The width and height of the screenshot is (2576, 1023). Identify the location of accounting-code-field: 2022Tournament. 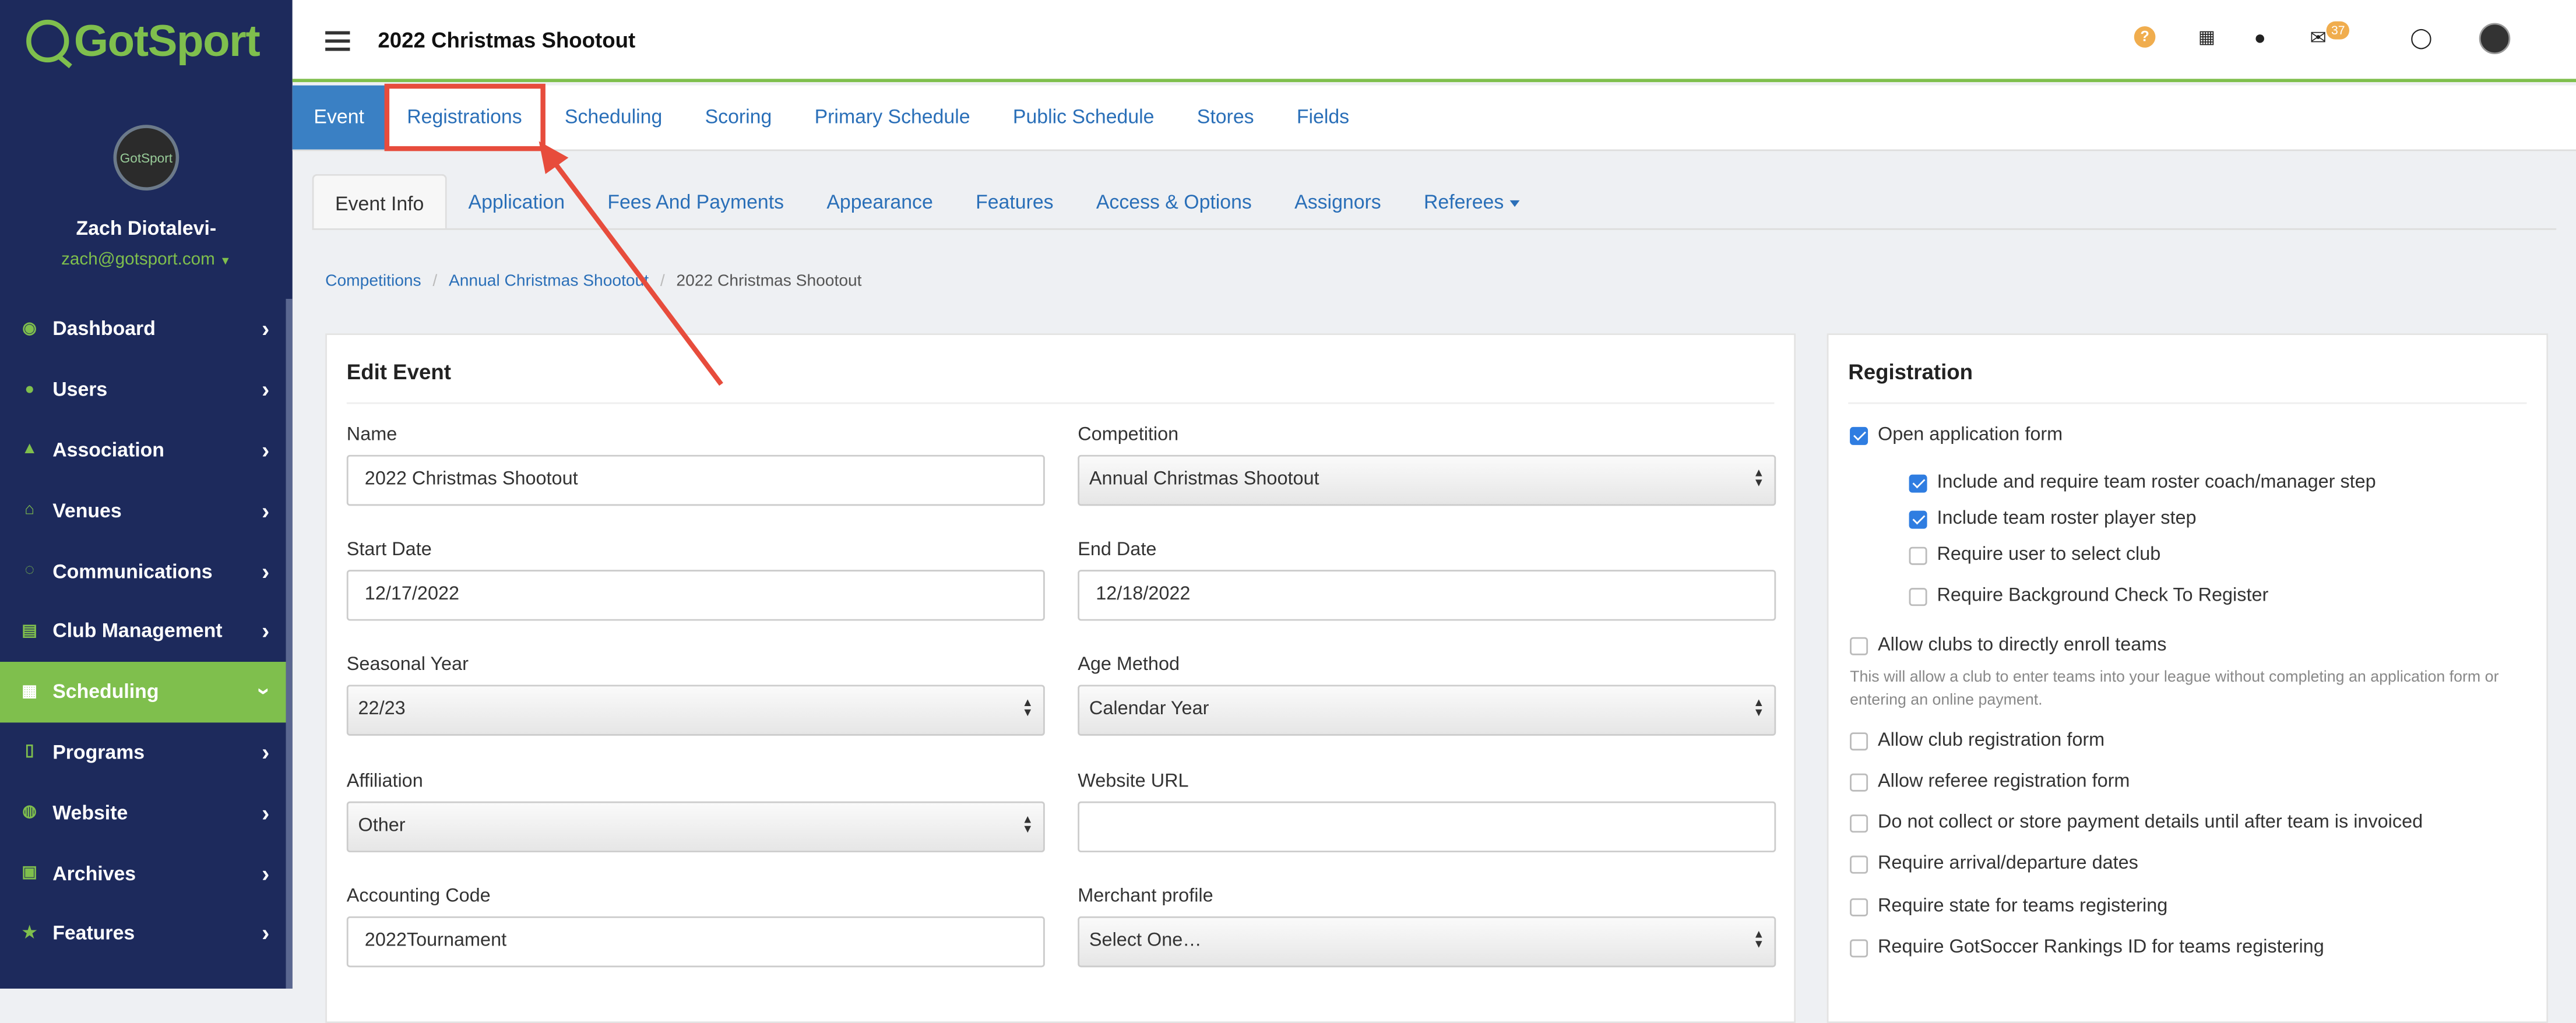
(696, 942).